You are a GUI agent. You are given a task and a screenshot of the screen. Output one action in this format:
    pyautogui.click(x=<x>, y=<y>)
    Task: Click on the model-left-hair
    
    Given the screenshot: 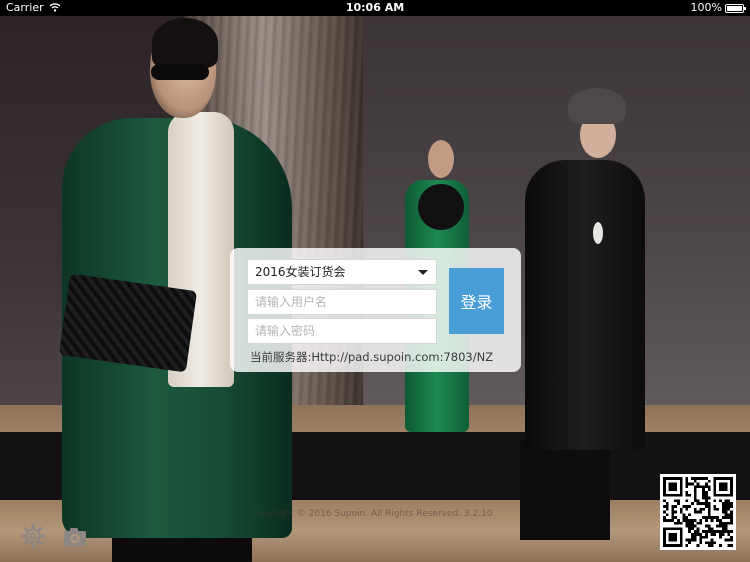 What is the action you would take?
    pyautogui.click(x=185, y=43)
    